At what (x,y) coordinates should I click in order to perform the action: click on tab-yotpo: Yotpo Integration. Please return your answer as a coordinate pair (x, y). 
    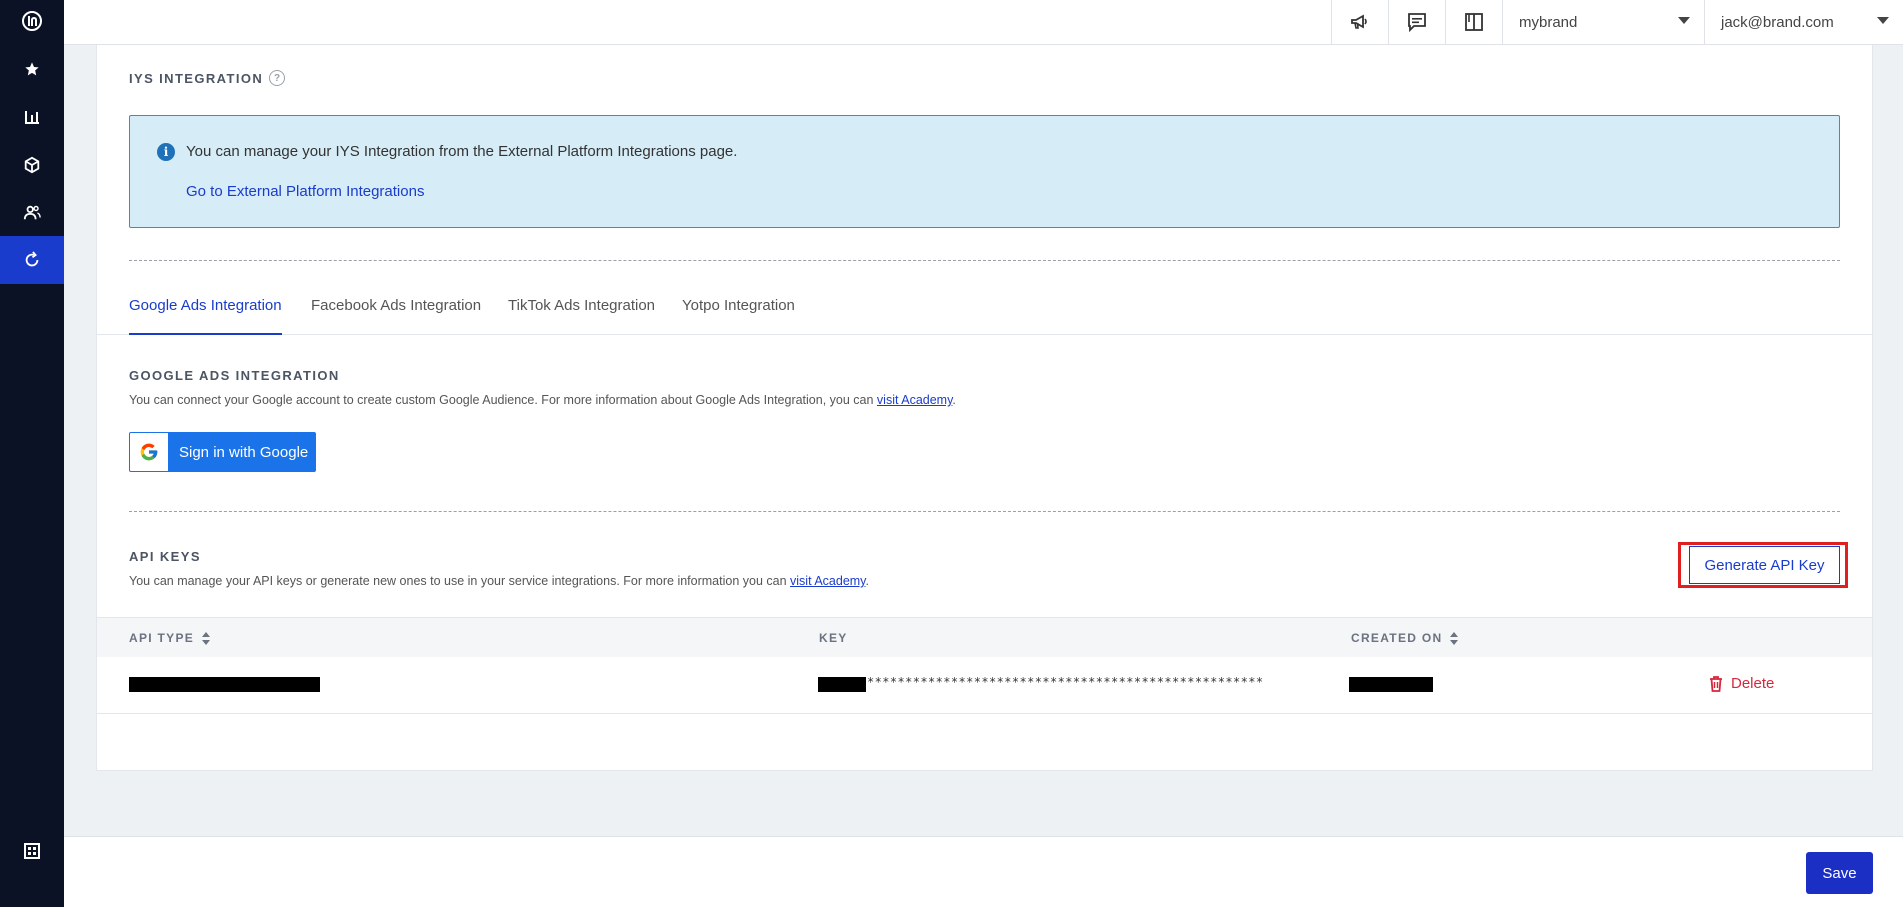
    Looking at the image, I should click on (738, 316).